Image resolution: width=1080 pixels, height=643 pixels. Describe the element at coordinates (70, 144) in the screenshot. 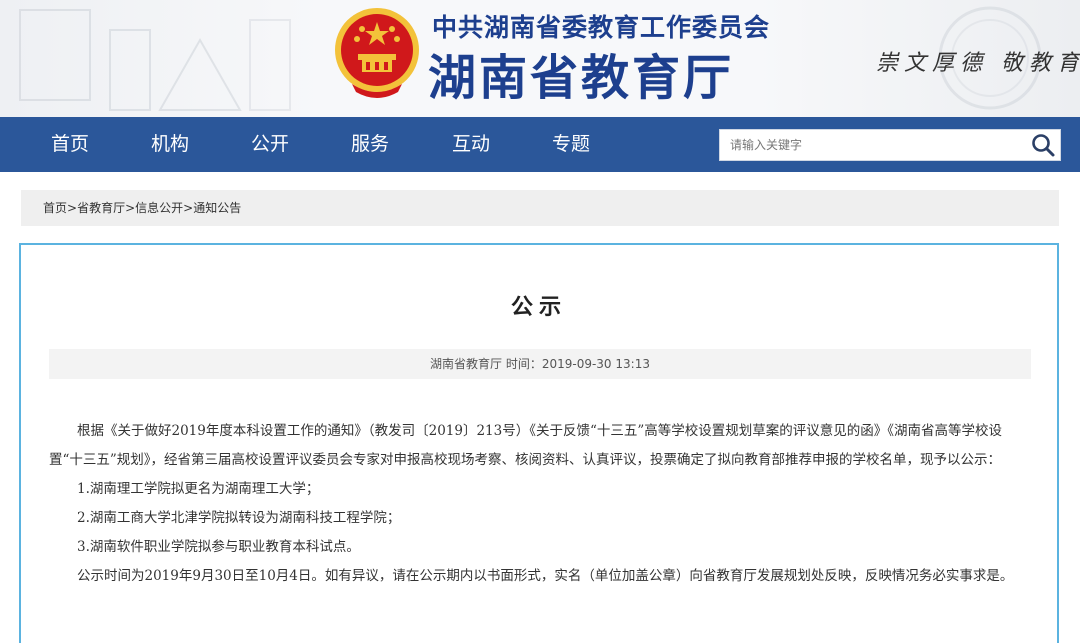

I see `nav-item-home: 首页` at that location.